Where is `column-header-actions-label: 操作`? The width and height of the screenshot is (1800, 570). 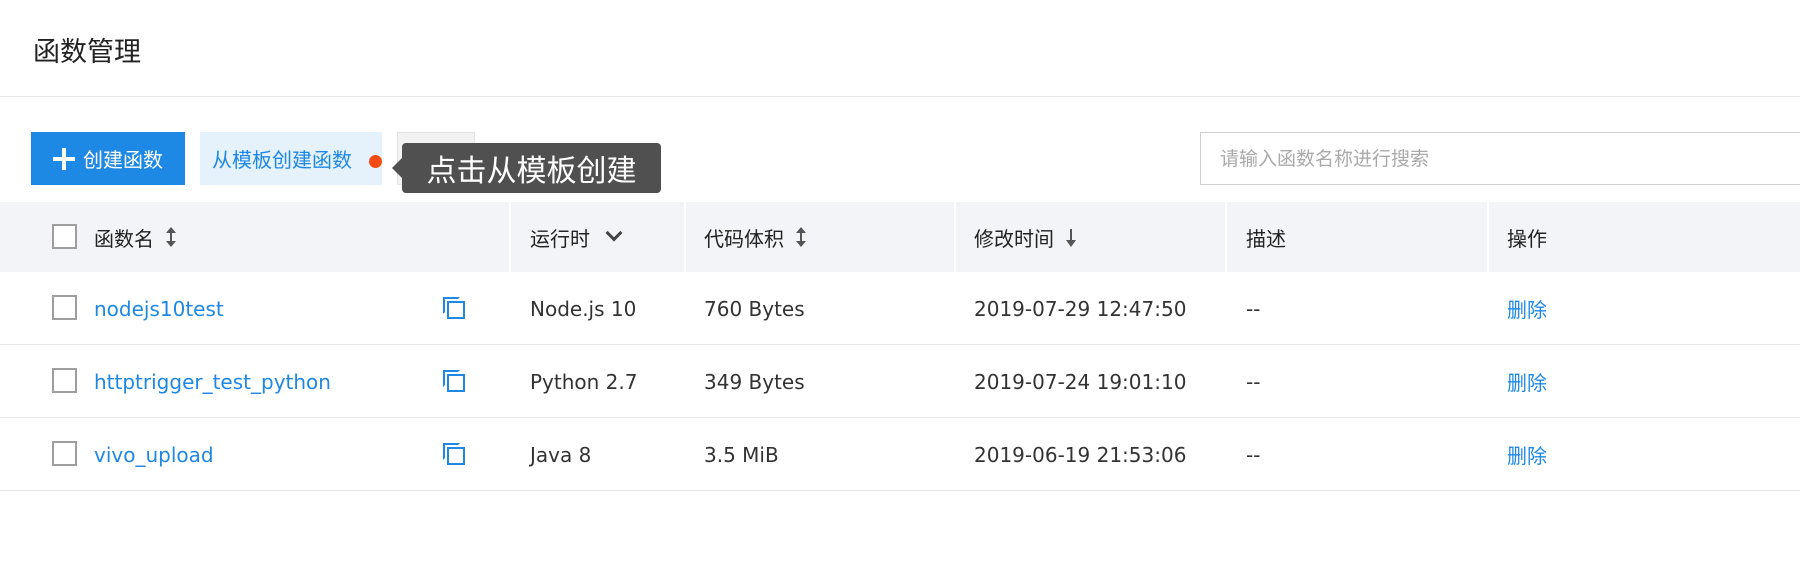 column-header-actions-label: 操作 is located at coordinates (1527, 238).